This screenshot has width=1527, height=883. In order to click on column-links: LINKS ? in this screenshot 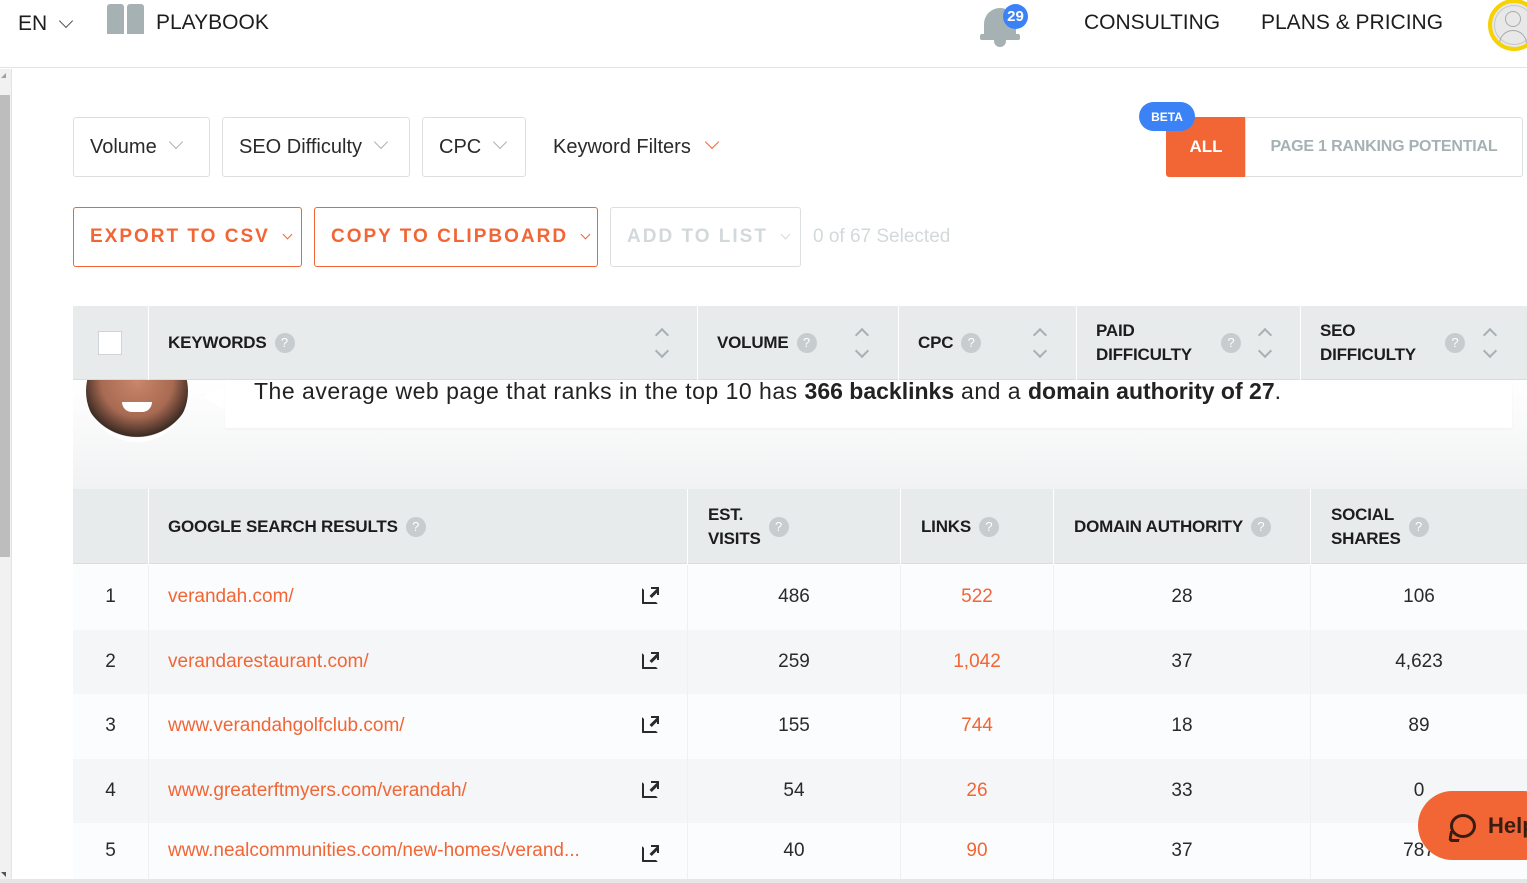, I will do `click(976, 526)`.